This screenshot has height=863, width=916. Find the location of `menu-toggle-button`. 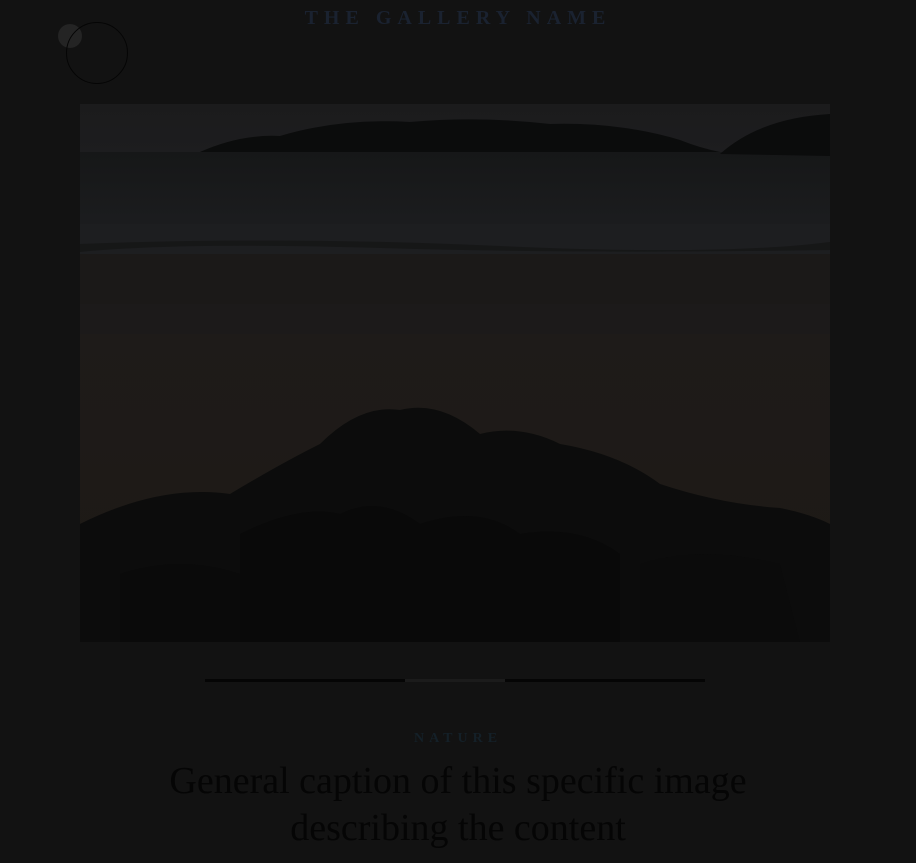

menu-toggle-button is located at coordinates (94, 54).